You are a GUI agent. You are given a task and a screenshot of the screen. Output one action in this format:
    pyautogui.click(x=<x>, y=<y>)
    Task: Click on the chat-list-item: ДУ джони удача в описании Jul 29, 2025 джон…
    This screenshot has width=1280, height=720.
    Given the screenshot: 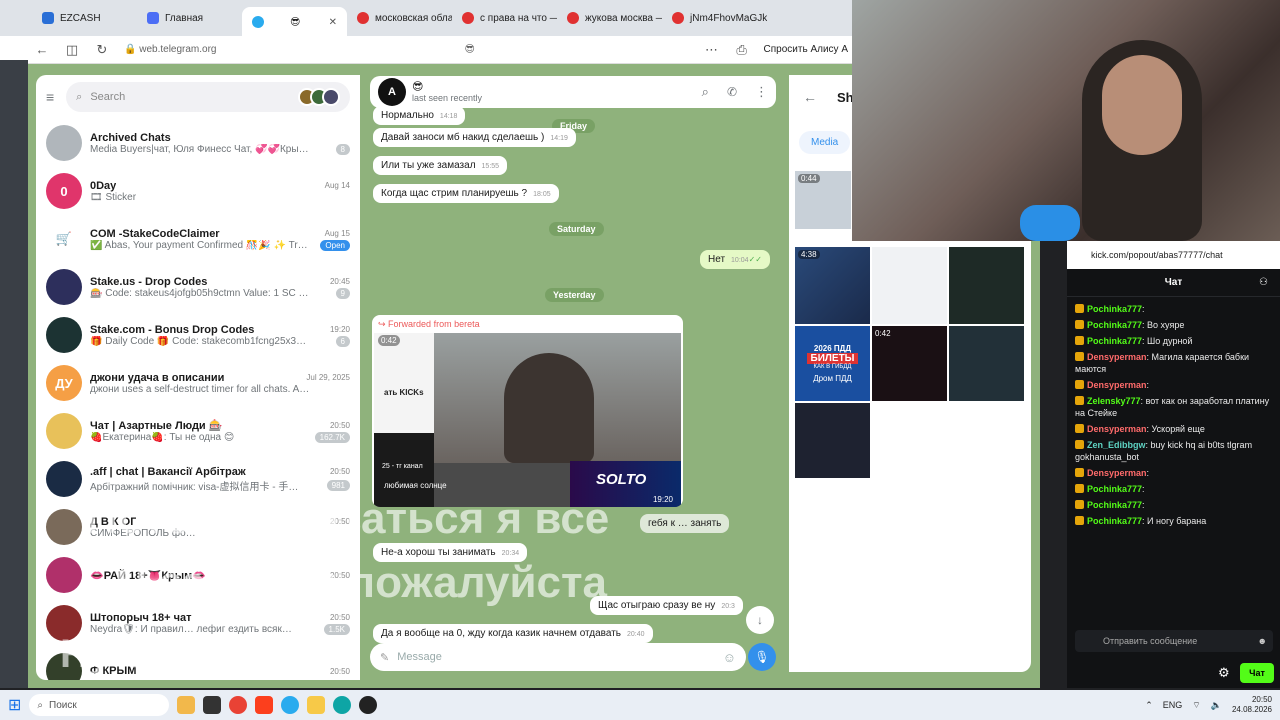 What is the action you would take?
    pyautogui.click(x=198, y=383)
    